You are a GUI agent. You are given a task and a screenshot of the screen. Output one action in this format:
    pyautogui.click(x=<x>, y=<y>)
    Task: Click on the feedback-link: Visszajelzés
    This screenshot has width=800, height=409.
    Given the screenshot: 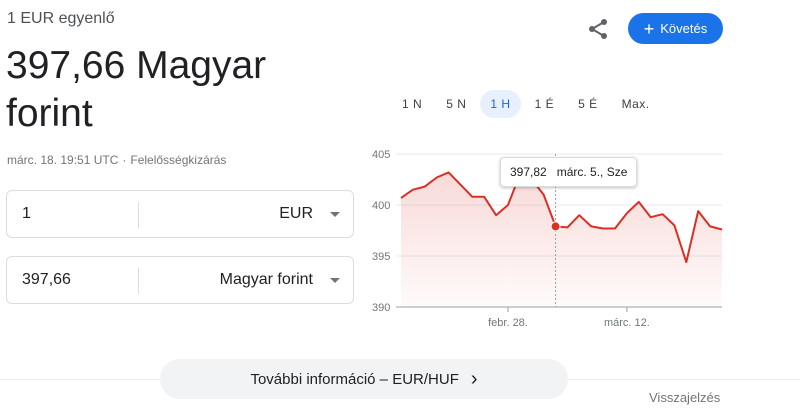 What is the action you would take?
    pyautogui.click(x=684, y=397)
    